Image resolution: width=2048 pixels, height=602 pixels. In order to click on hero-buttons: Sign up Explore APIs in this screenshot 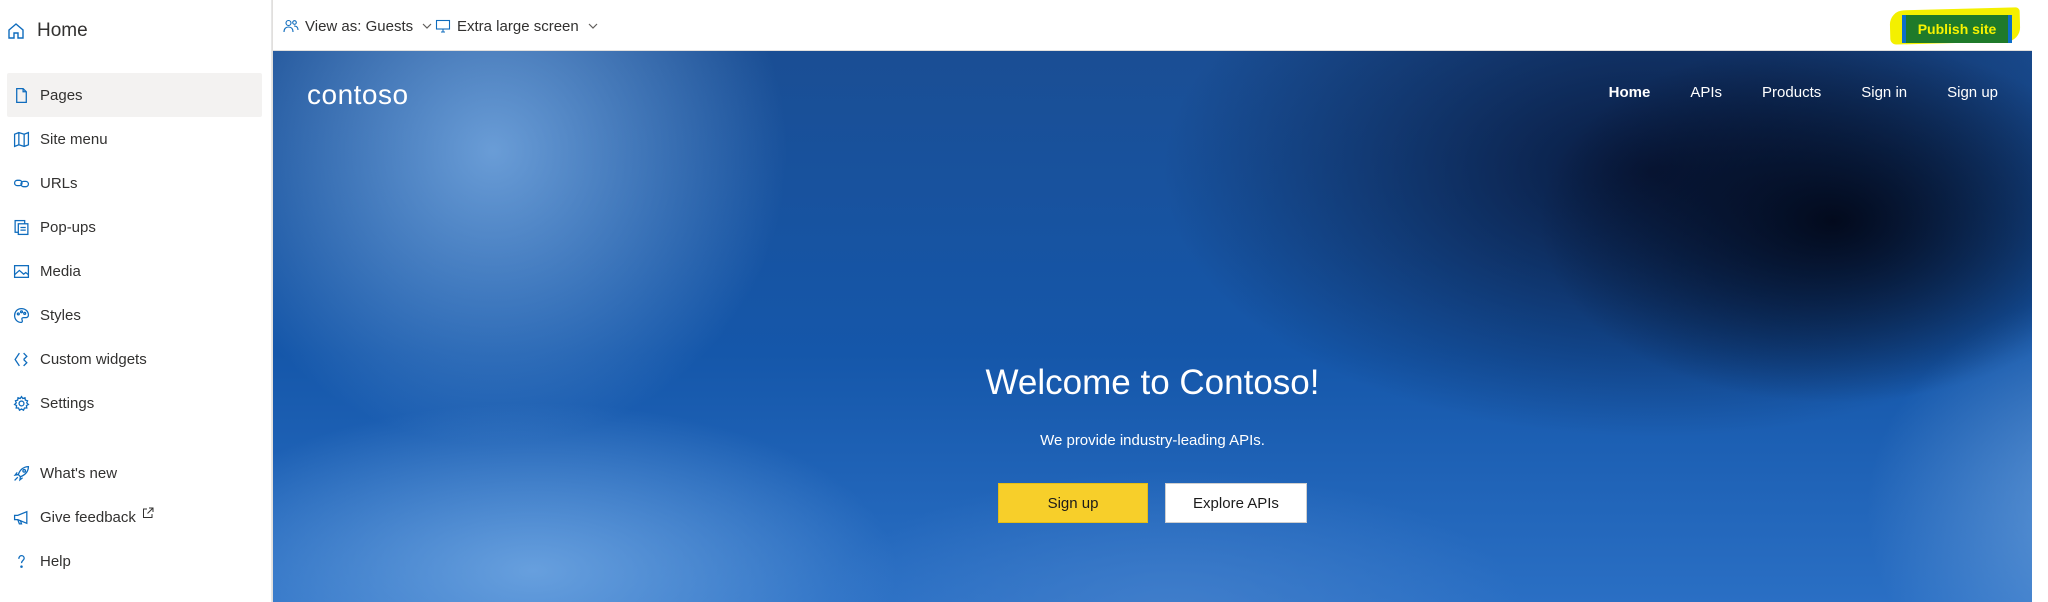, I will do `click(1152, 503)`.